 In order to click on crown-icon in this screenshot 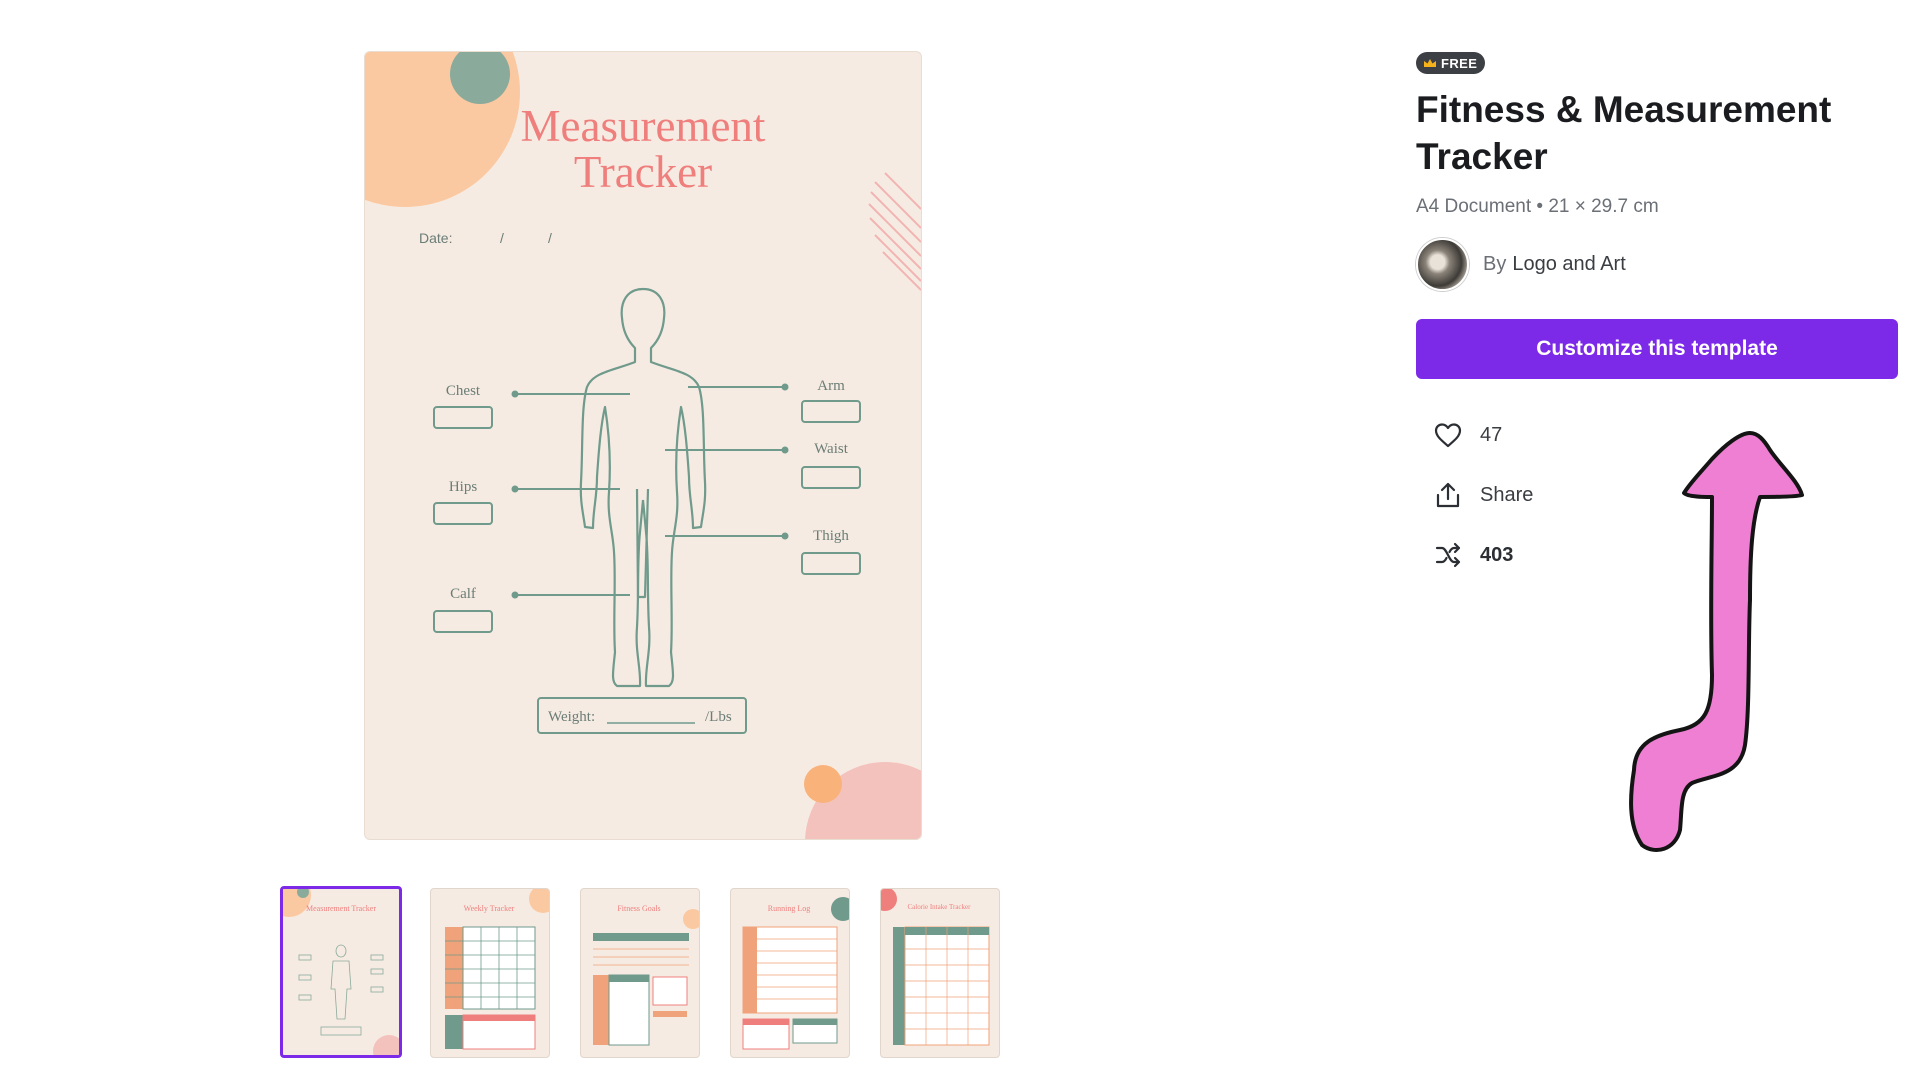, I will do `click(1430, 62)`.